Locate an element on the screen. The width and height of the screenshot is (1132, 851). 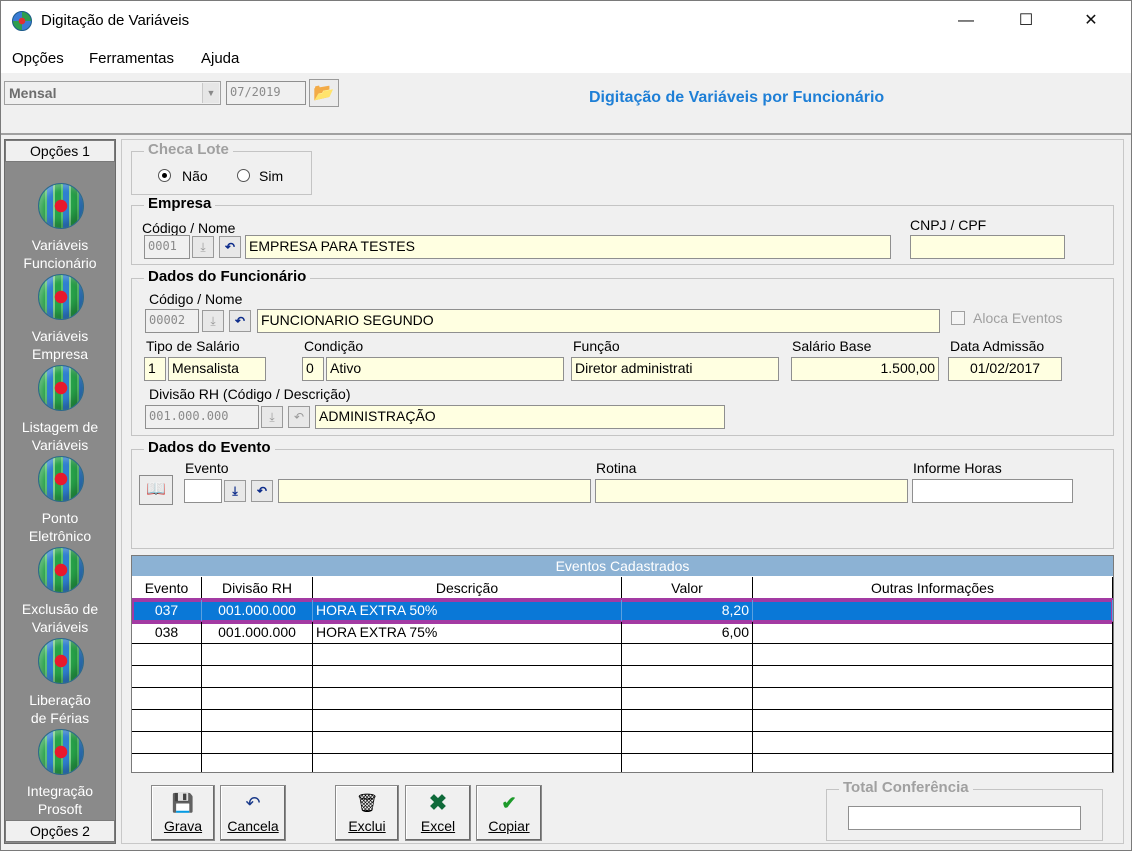
radio-nao is located at coordinates (164, 175).